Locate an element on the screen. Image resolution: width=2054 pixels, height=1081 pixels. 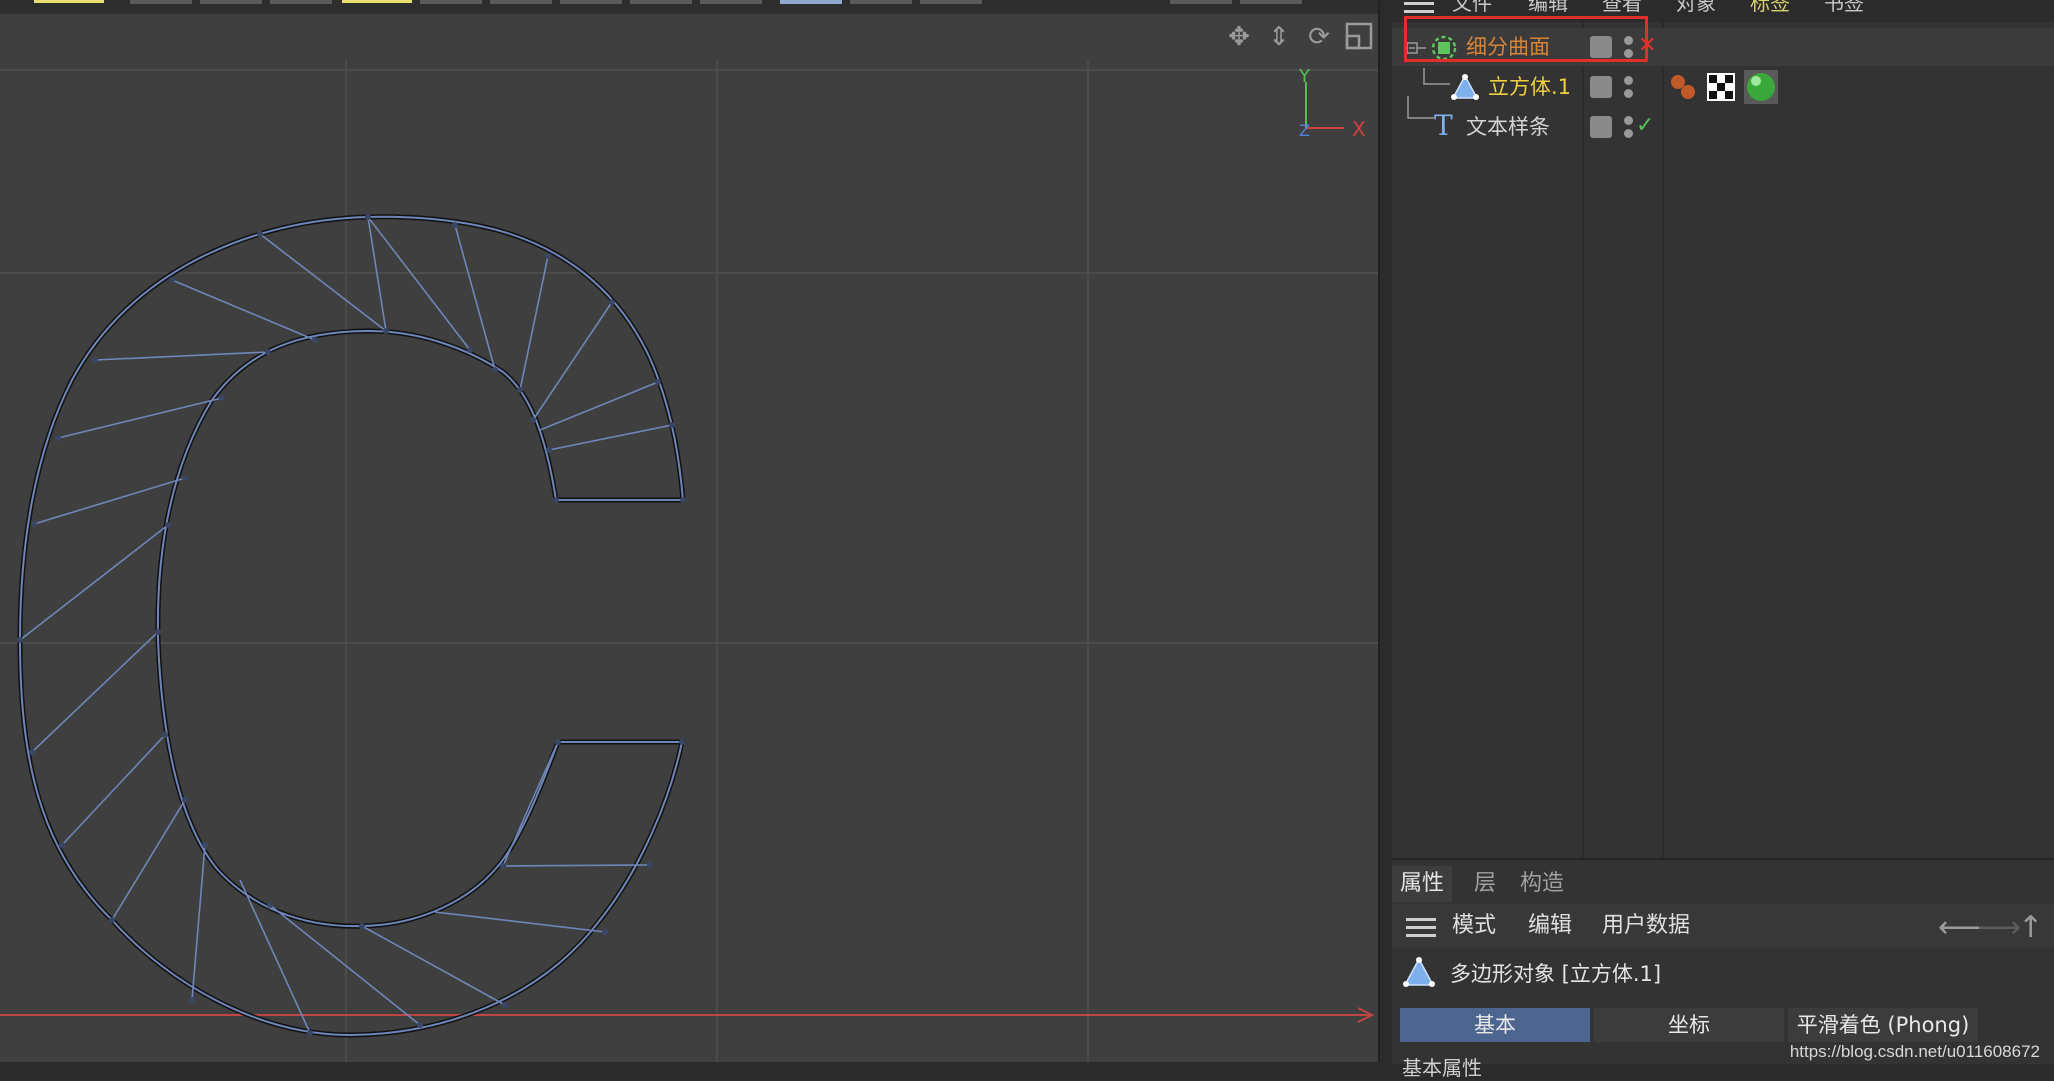
uvw-tag-icon is located at coordinates (1721, 87).